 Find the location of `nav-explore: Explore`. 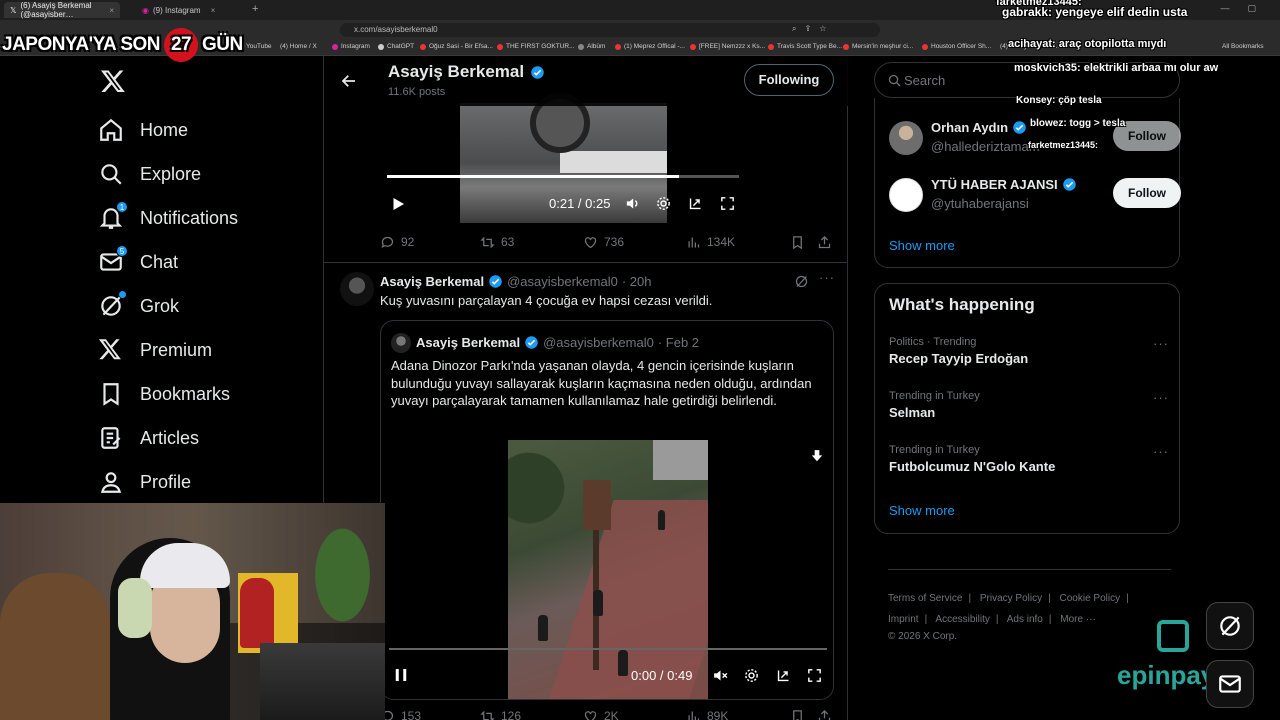

nav-explore: Explore is located at coordinates (208, 174).